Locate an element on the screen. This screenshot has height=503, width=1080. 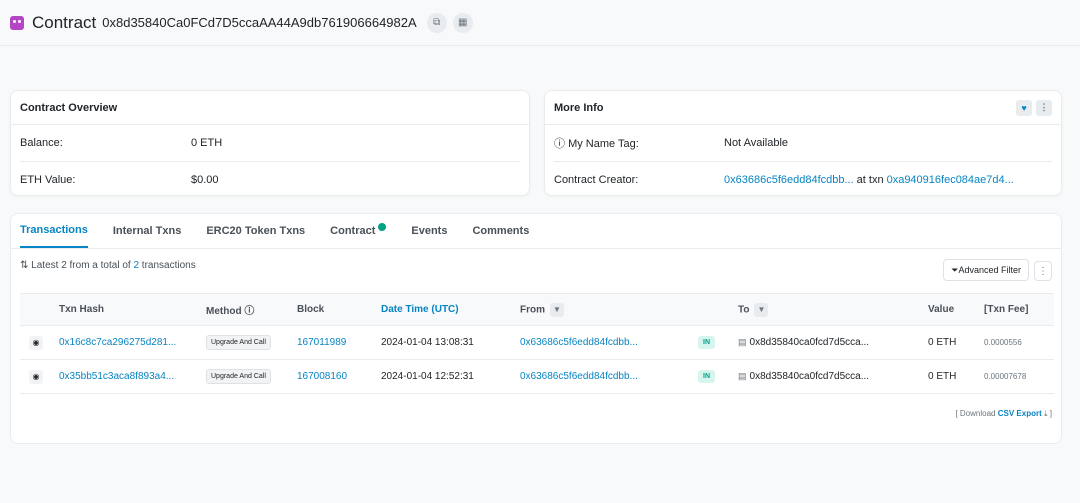
advanced-filter-button: ⏷ Advanced Filter is located at coordinates (986, 270).